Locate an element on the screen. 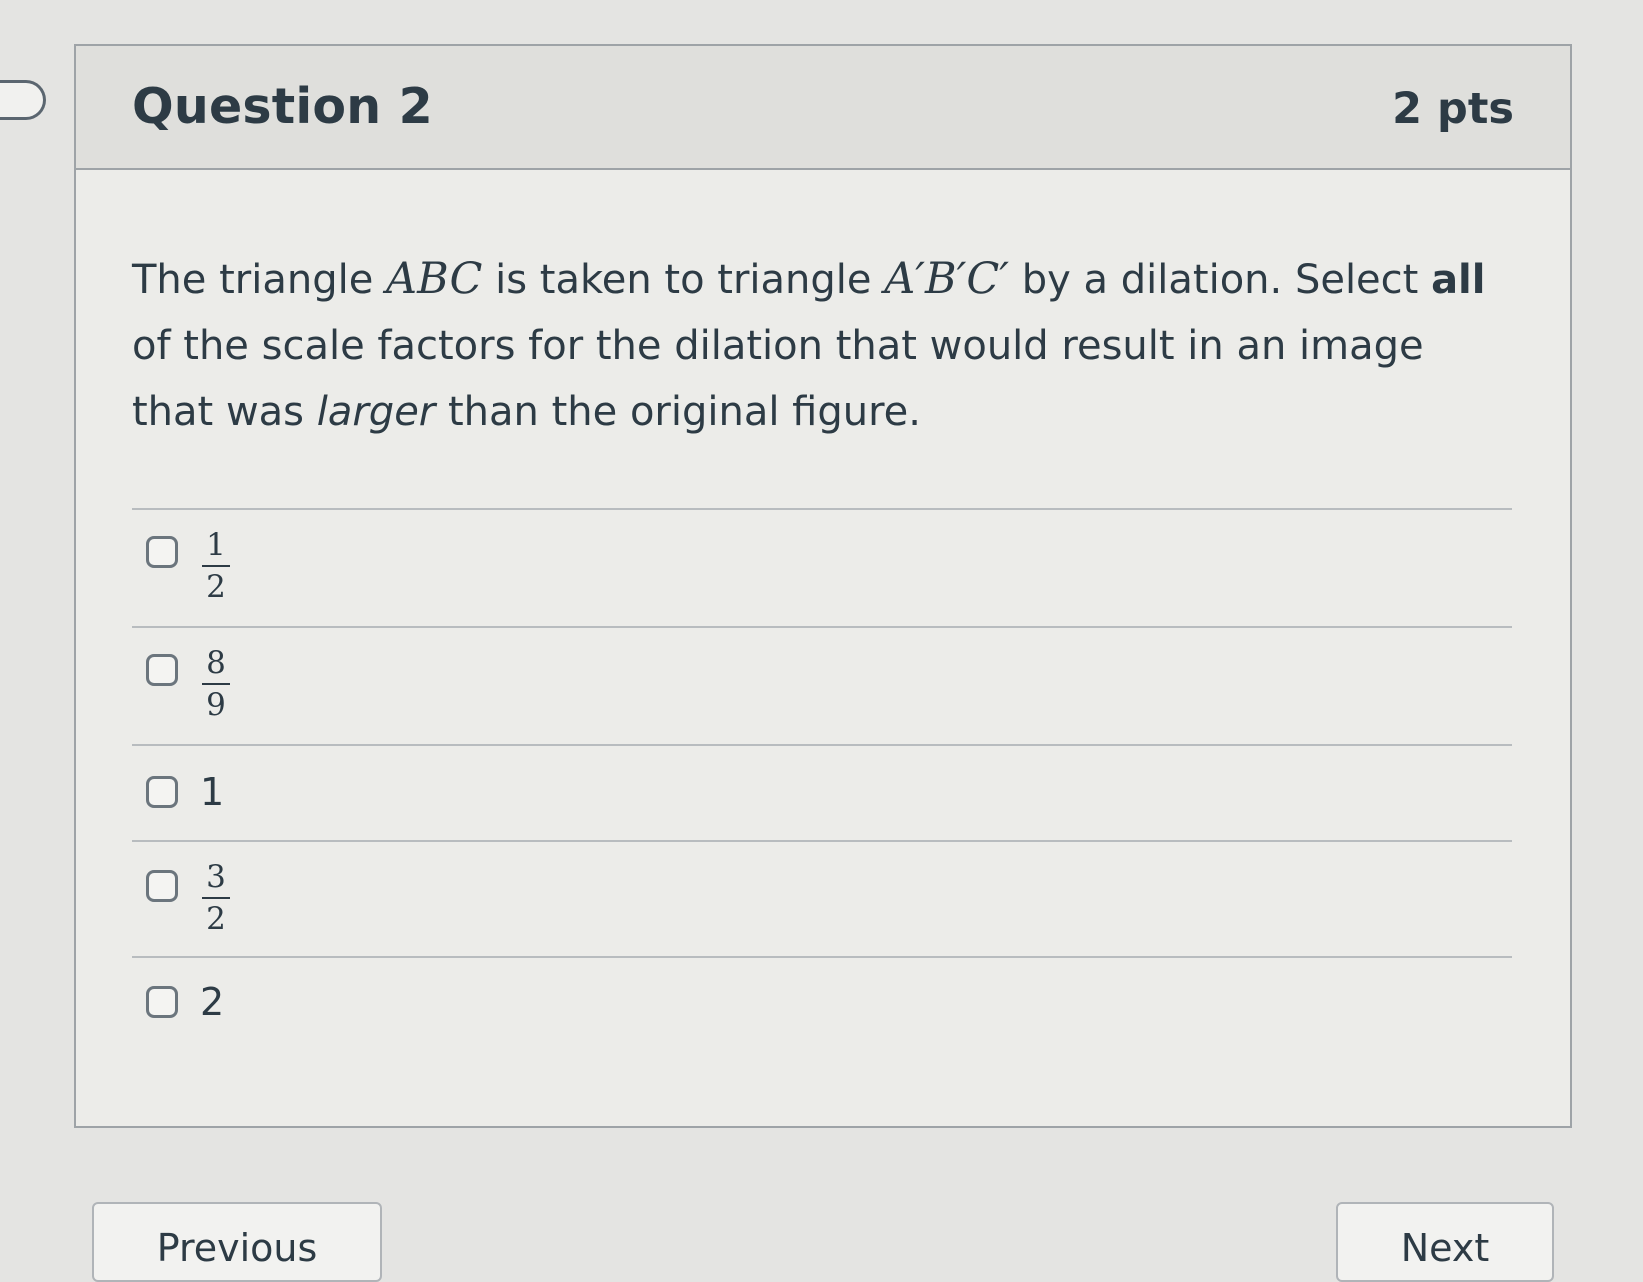  question-text-emphasis: all is located at coordinates (1458, 280).